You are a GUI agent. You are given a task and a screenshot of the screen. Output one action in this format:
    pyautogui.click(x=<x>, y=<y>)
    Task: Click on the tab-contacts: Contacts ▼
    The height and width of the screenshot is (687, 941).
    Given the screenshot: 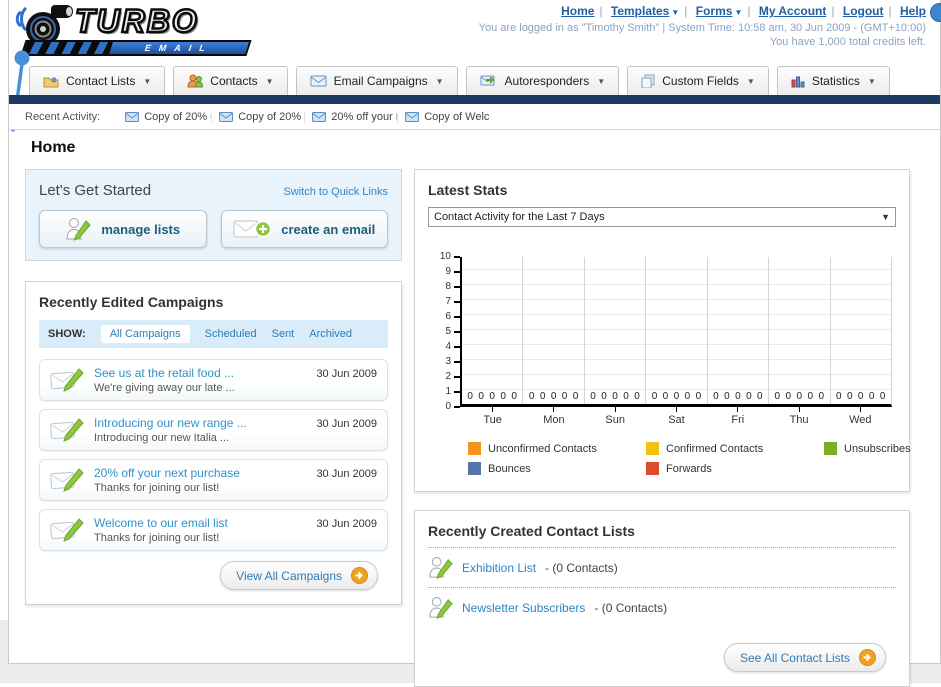 What is the action you would take?
    pyautogui.click(x=230, y=80)
    